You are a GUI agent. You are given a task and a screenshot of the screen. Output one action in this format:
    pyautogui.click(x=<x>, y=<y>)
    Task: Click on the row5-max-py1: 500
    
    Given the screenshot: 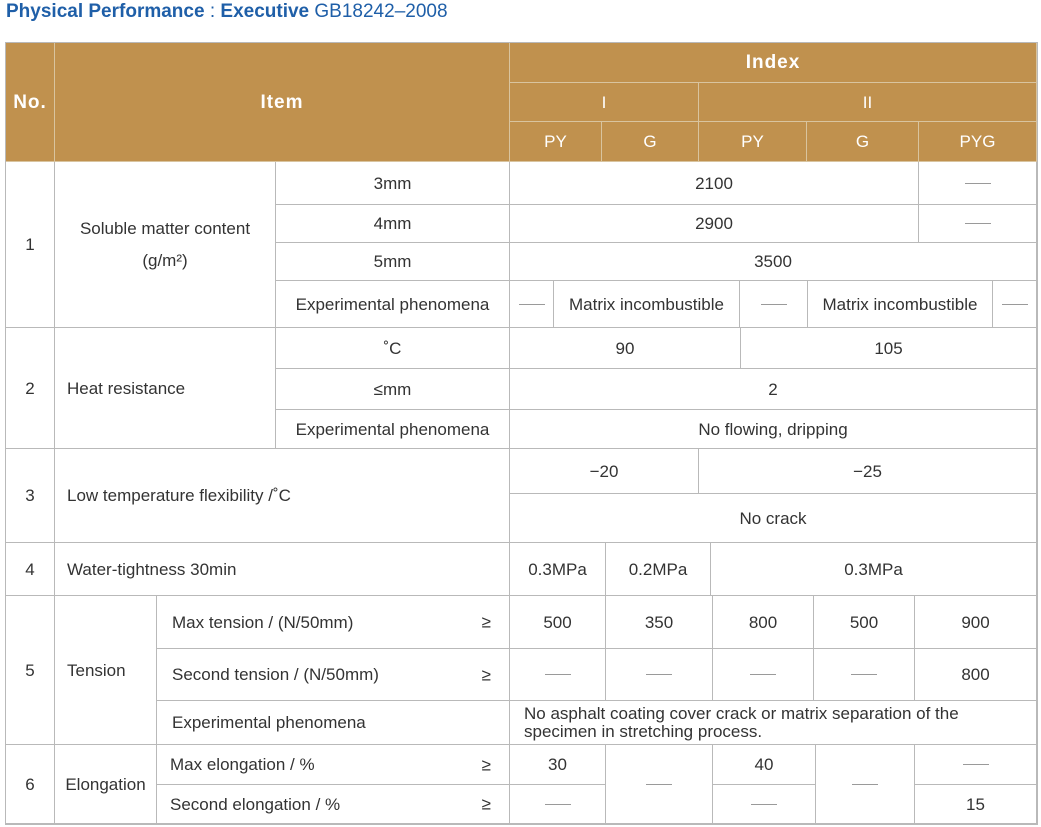 What is the action you would take?
    pyautogui.click(x=558, y=622)
    